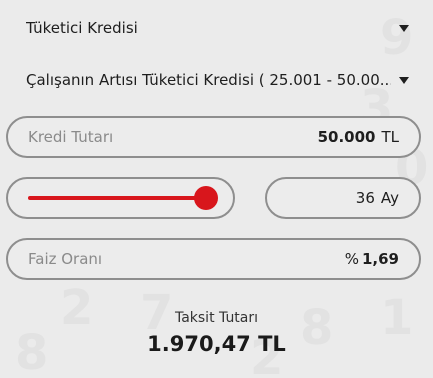 The width and height of the screenshot is (433, 378). What do you see at coordinates (351, 259) in the screenshot?
I see `interest-rate-prefix: %` at bounding box center [351, 259].